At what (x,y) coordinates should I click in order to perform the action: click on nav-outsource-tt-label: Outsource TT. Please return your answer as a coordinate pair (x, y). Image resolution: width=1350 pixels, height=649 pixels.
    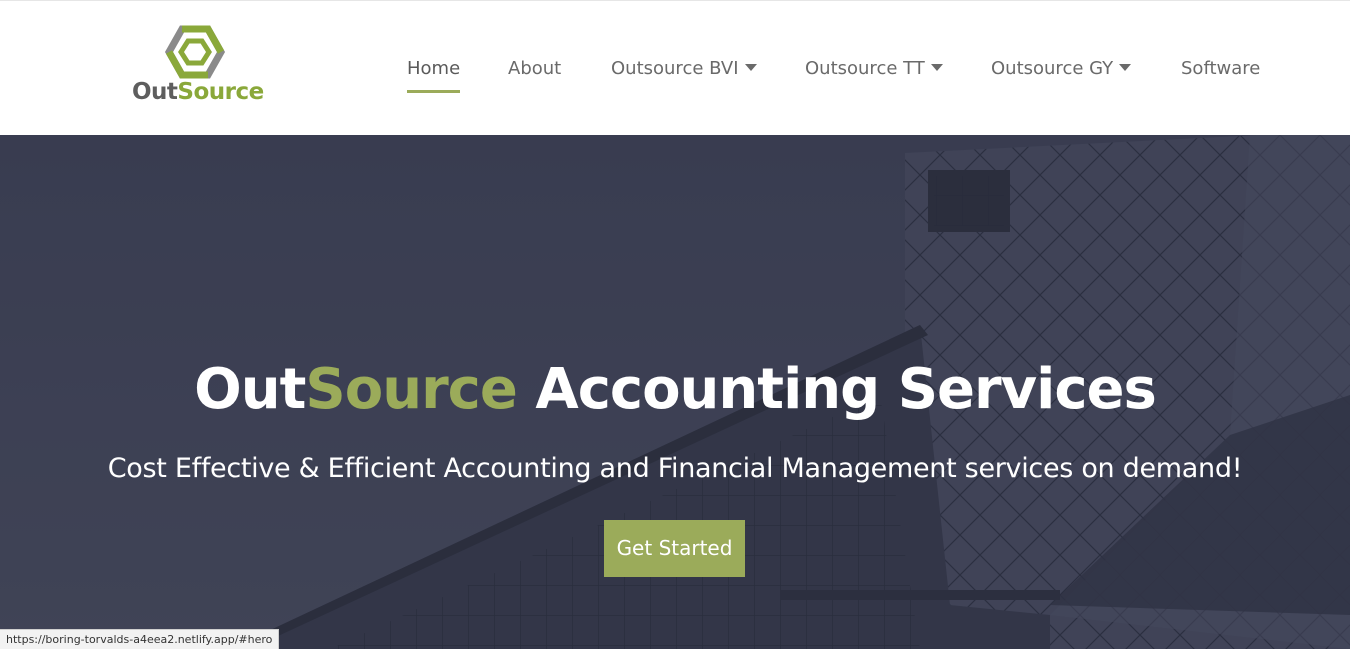
    Looking at the image, I should click on (865, 68).